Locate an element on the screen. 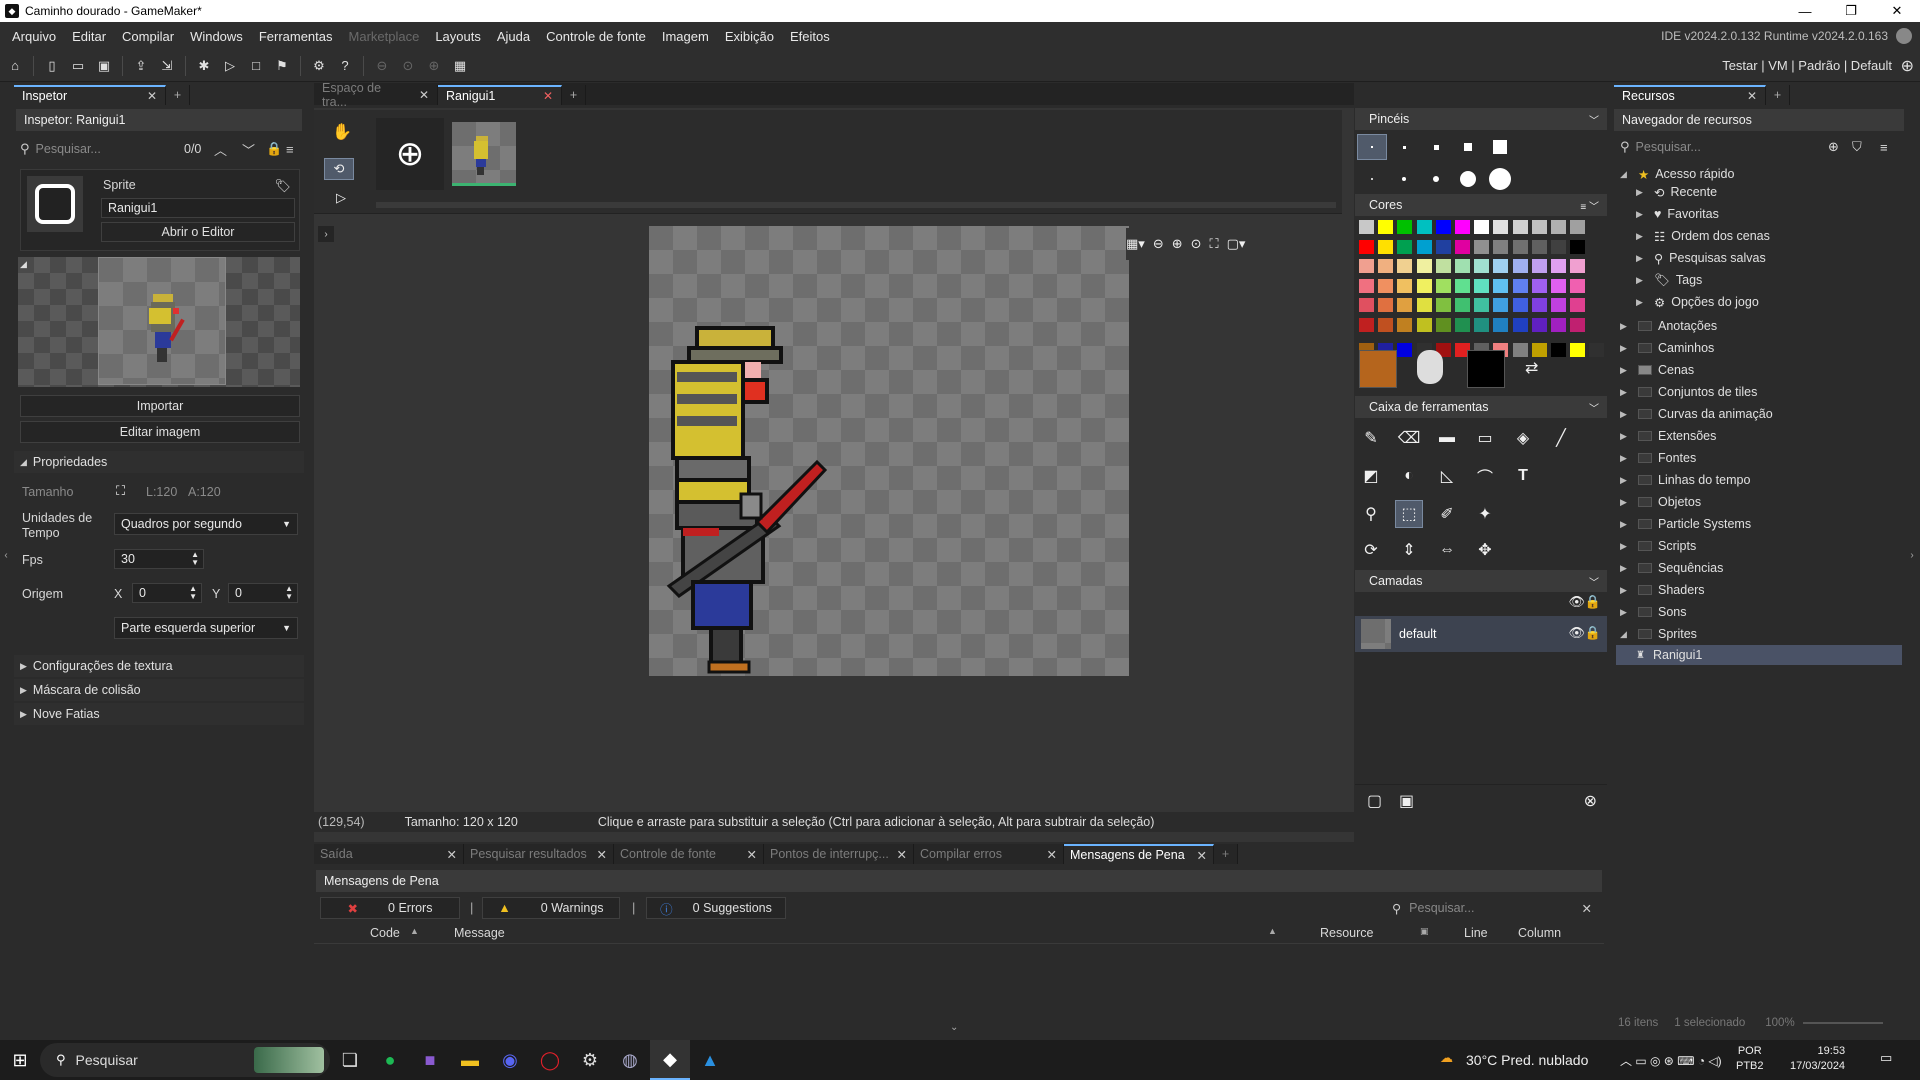 The image size is (1920, 1080). taskbar-search: ⚲ Pesquisar is located at coordinates (185, 1060).